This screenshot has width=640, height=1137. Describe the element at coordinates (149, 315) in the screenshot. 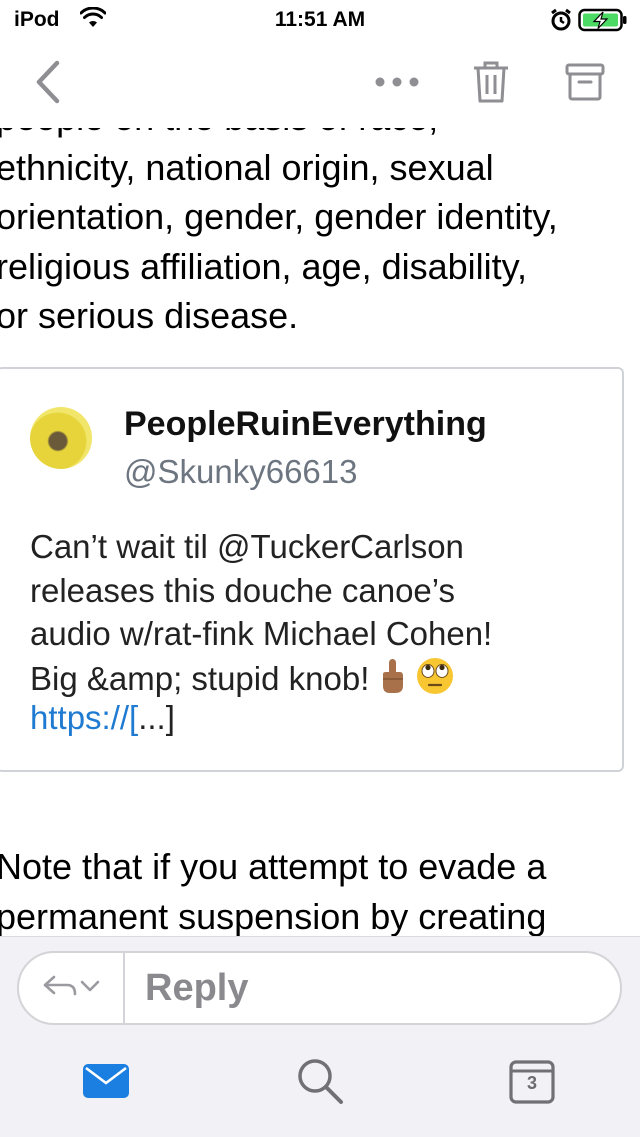

I see `text-line: or serious disease.` at that location.